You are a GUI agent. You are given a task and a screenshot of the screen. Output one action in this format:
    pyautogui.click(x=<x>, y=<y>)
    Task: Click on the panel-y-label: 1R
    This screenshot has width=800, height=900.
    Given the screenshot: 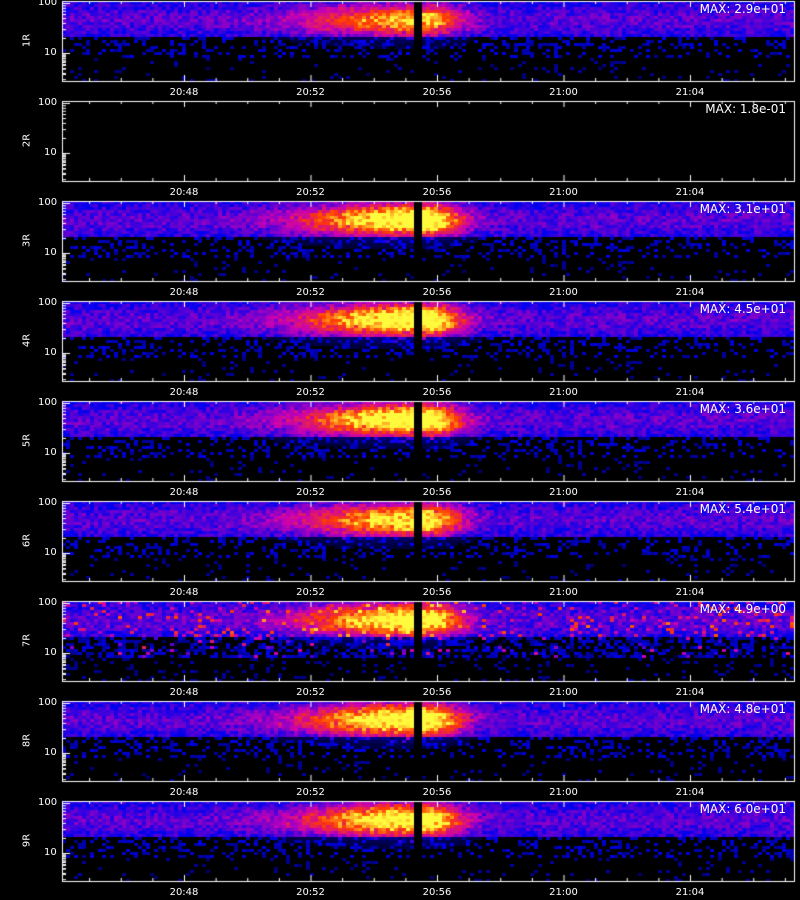 What is the action you would take?
    pyautogui.click(x=27, y=40)
    